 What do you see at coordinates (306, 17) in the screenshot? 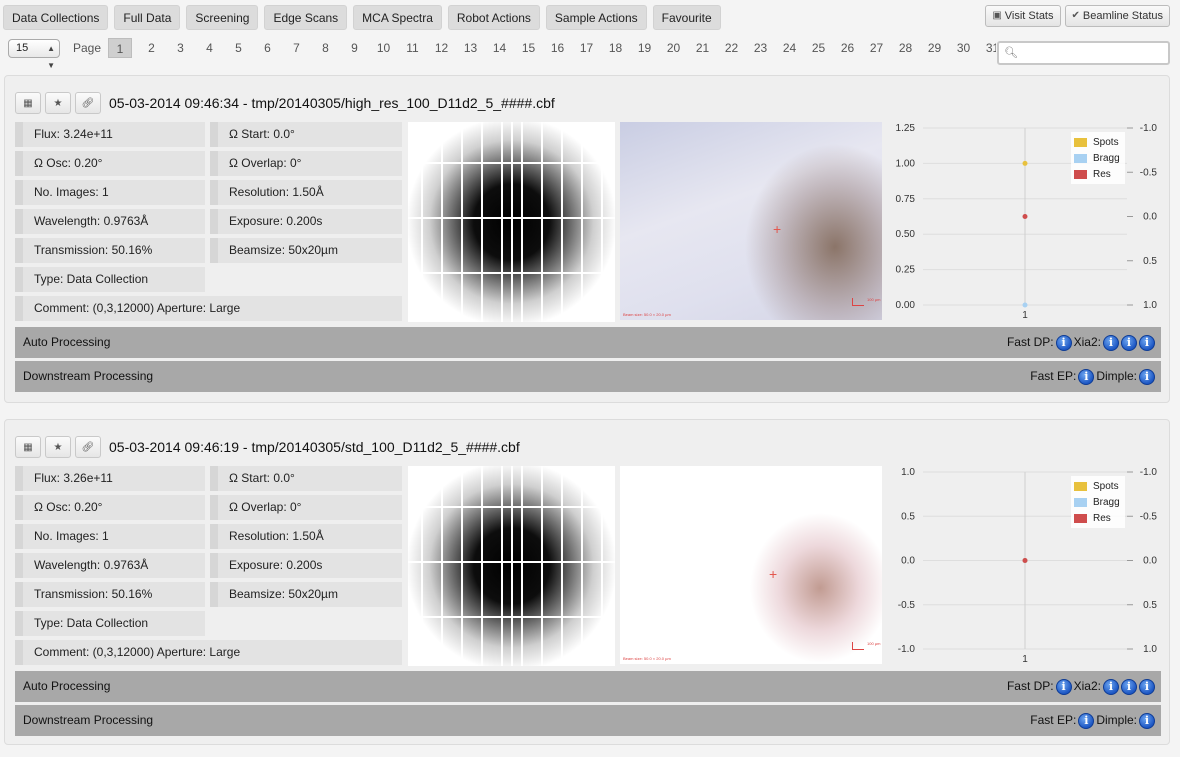
I see `tab-edge-scans: Edge Scans` at bounding box center [306, 17].